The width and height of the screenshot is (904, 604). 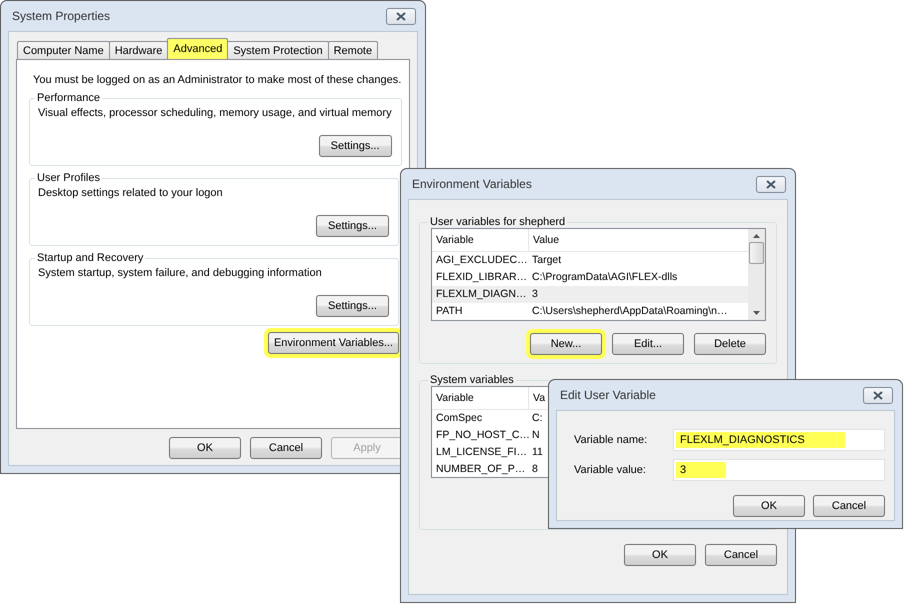 I want to click on group-description: System startup, system failure, and debugging information, so click(x=180, y=274).